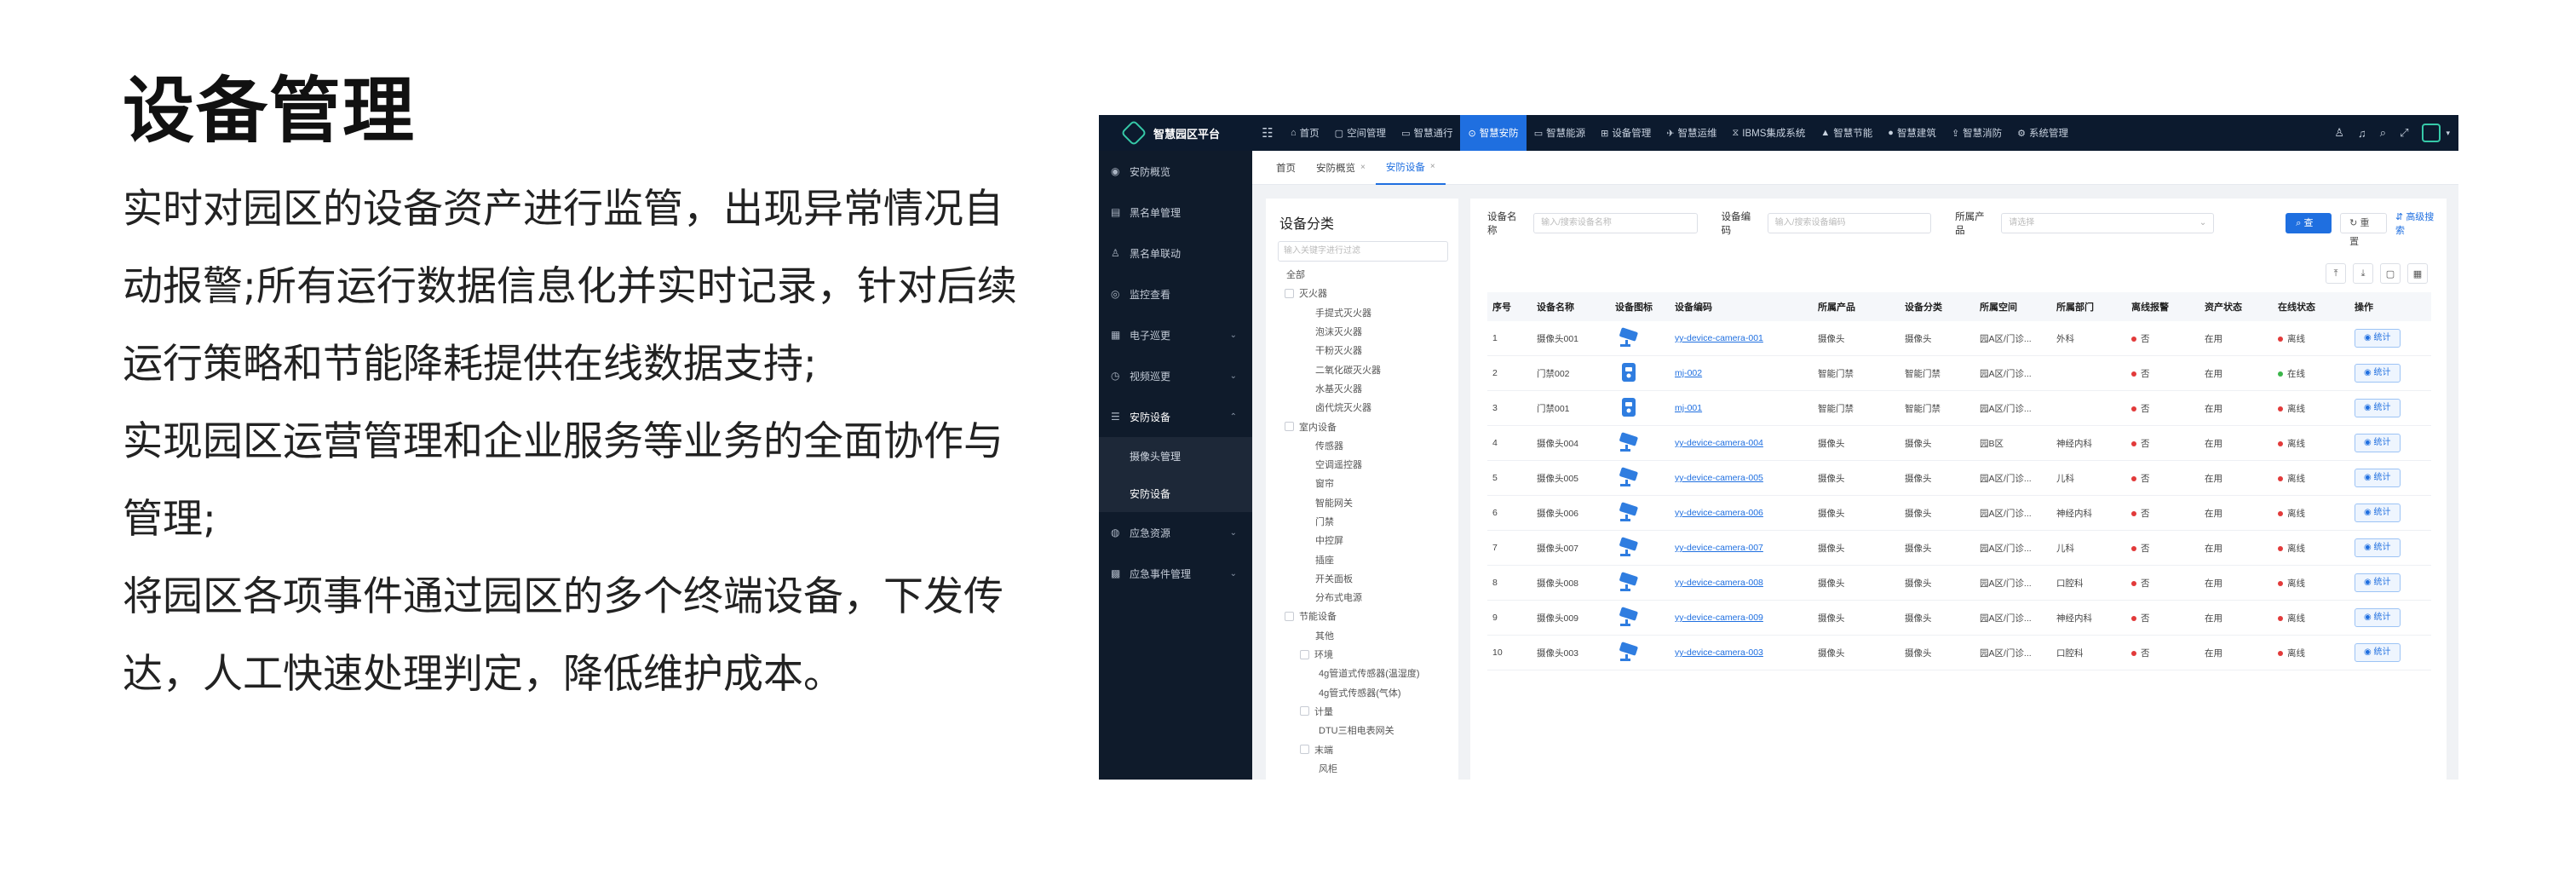 The width and height of the screenshot is (2576, 869). Describe the element at coordinates (2431, 133) in the screenshot. I see `avatar` at that location.